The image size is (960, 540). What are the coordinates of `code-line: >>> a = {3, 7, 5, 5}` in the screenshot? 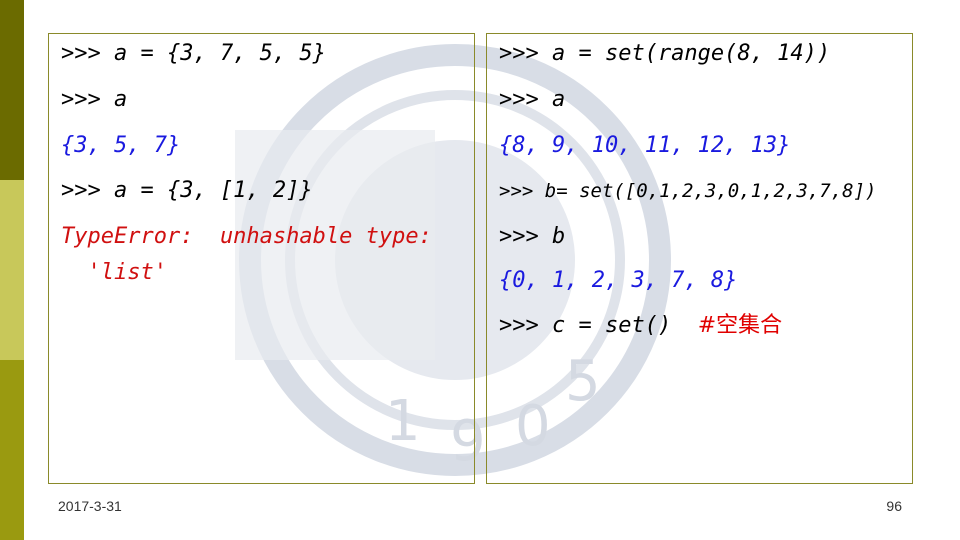 It's located at (193, 53).